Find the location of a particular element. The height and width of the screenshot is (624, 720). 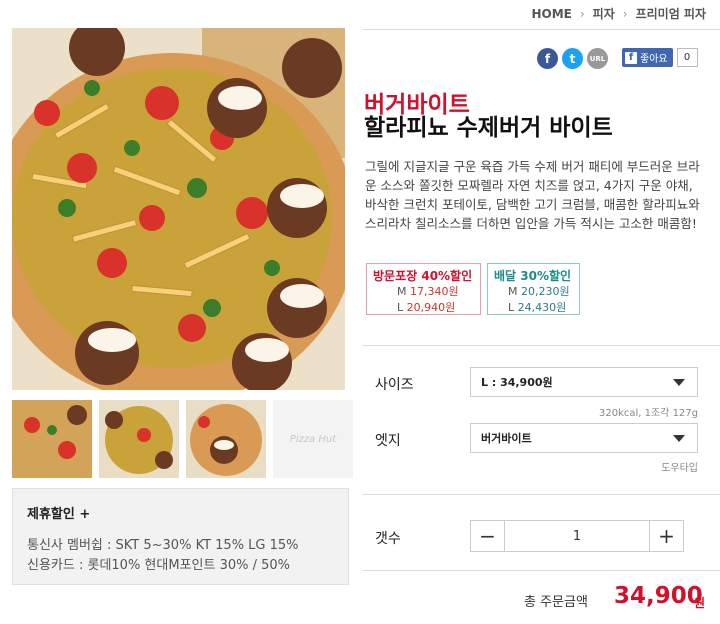

total-unit: 원 is located at coordinates (700, 603).